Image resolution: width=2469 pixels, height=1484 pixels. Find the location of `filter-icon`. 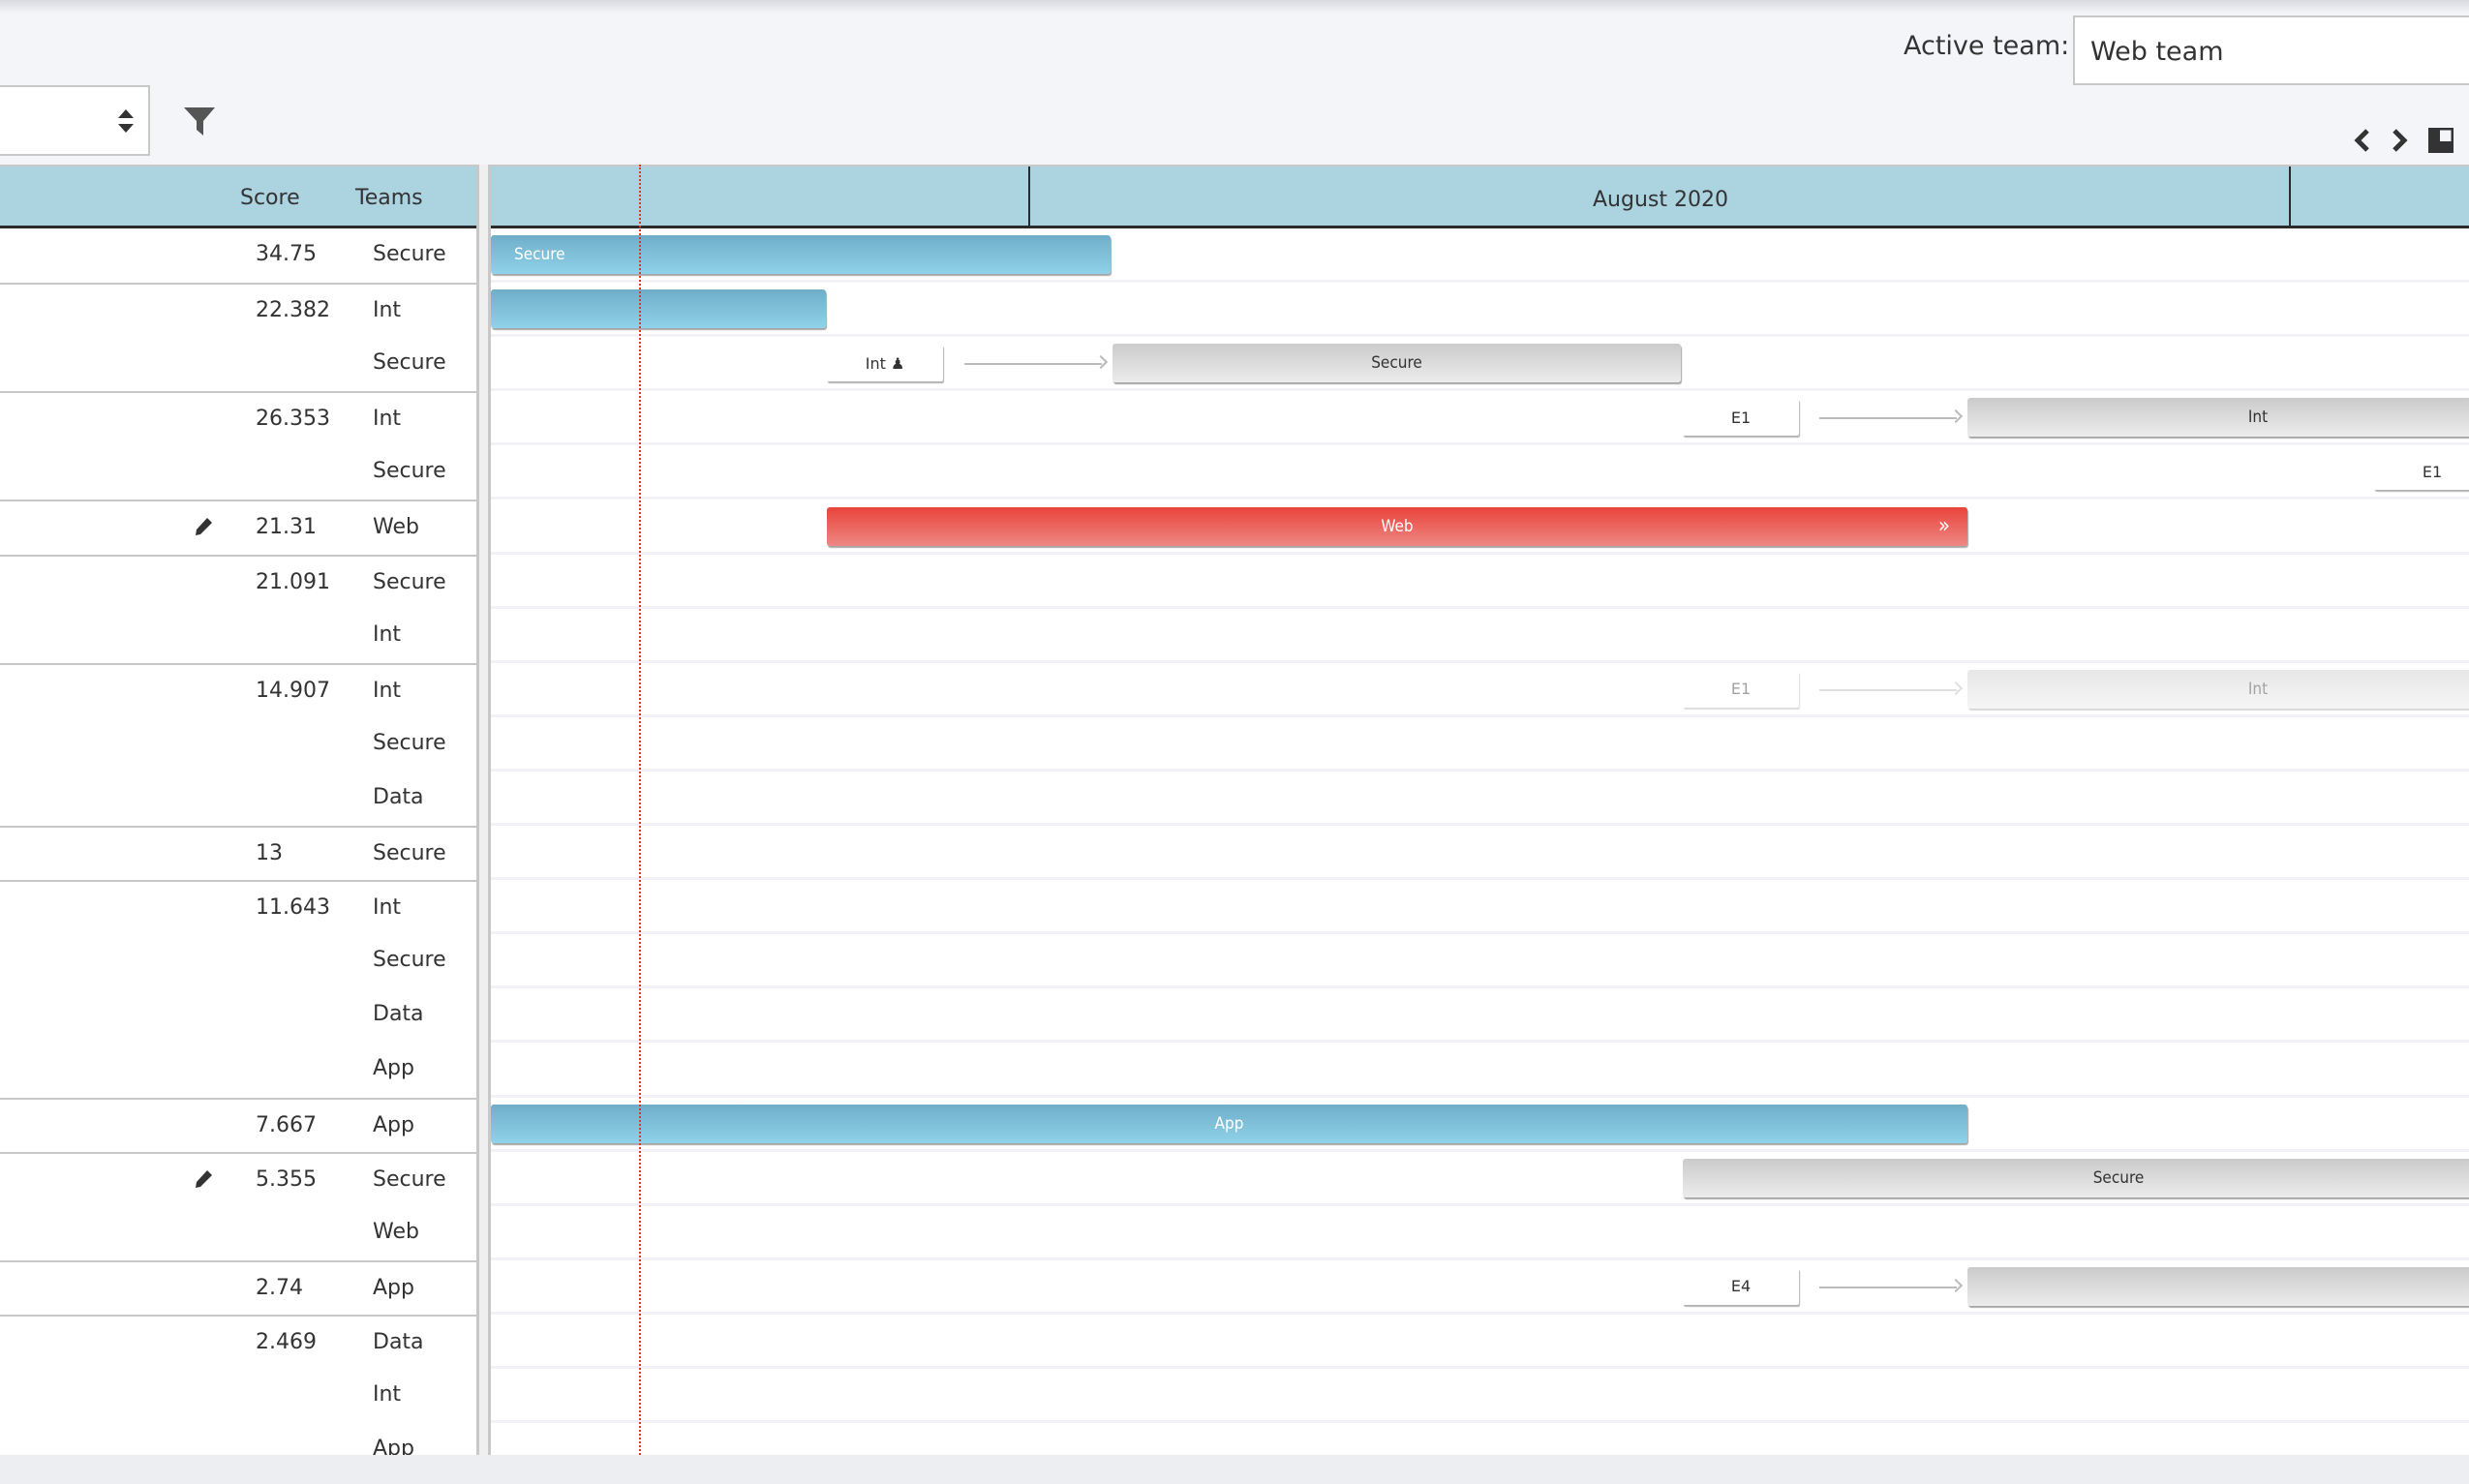

filter-icon is located at coordinates (200, 121).